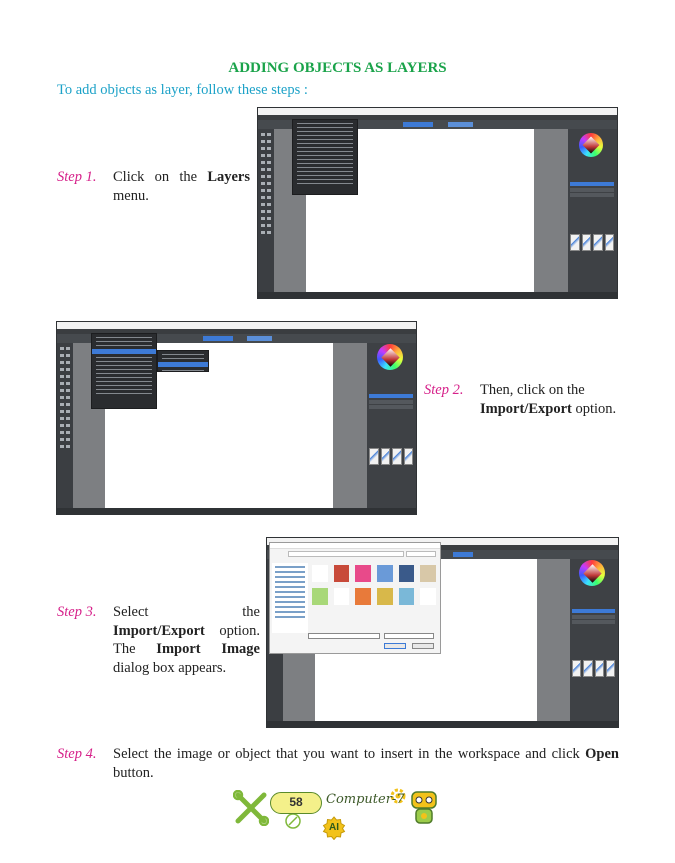 The width and height of the screenshot is (675, 863). Describe the element at coordinates (77, 177) in the screenshot. I see `step-number: Step 1.` at that location.